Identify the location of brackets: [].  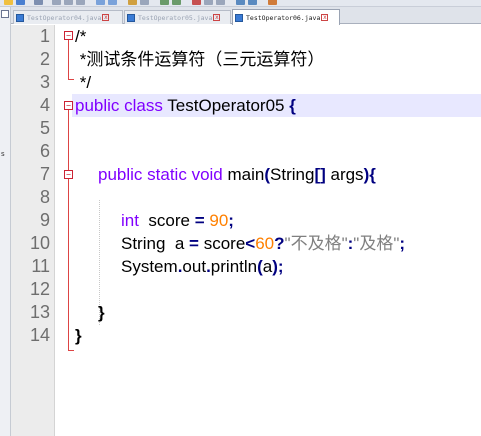
(320, 174).